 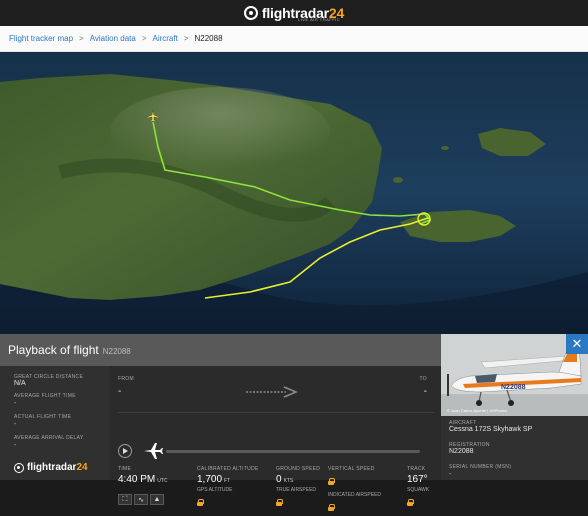 What do you see at coordinates (276, 412) in the screenshot?
I see `divider` at bounding box center [276, 412].